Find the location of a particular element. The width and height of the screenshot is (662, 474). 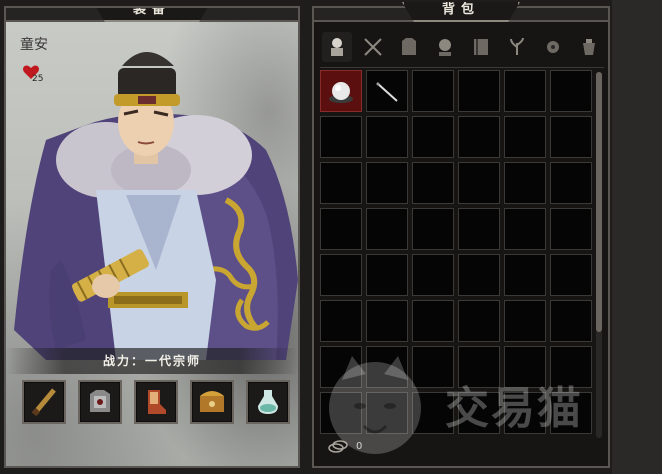

material-icon is located at coordinates (553, 47).